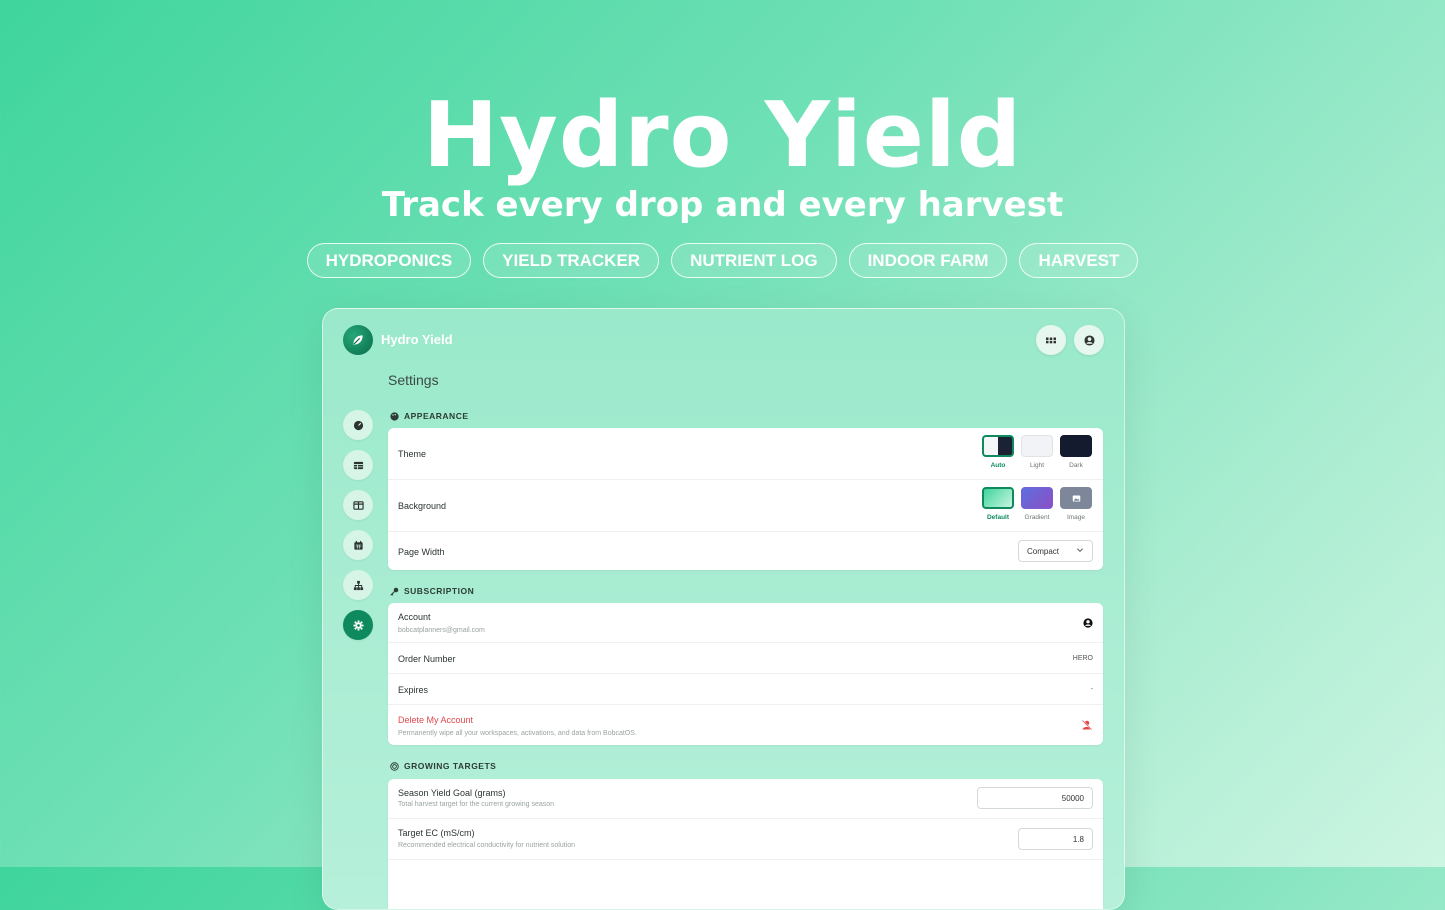 This screenshot has height=910, width=1445. I want to click on order-number-row: Order Number HERO, so click(745, 658).